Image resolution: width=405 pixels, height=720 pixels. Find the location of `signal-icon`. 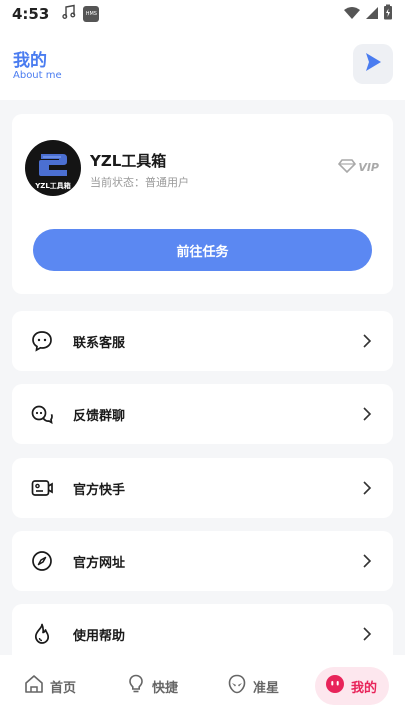

signal-icon is located at coordinates (372, 14).